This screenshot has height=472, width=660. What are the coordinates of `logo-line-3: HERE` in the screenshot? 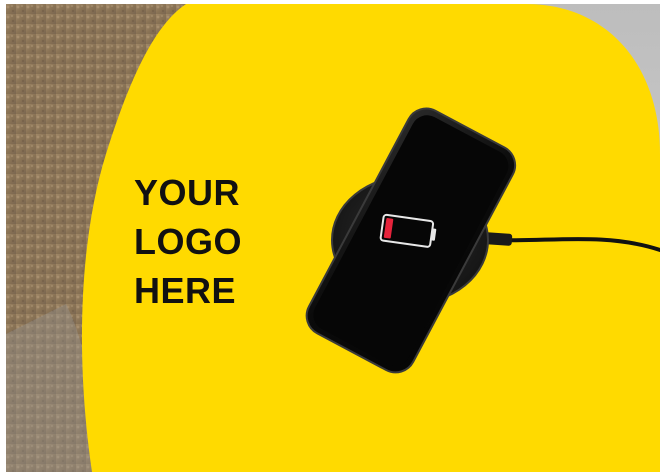 It's located at (185, 290).